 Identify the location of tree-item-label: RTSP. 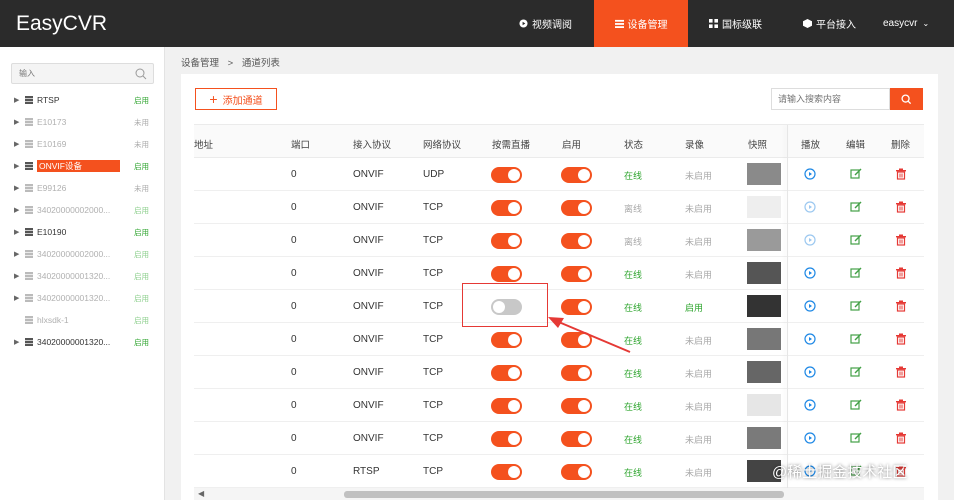
(48, 100).